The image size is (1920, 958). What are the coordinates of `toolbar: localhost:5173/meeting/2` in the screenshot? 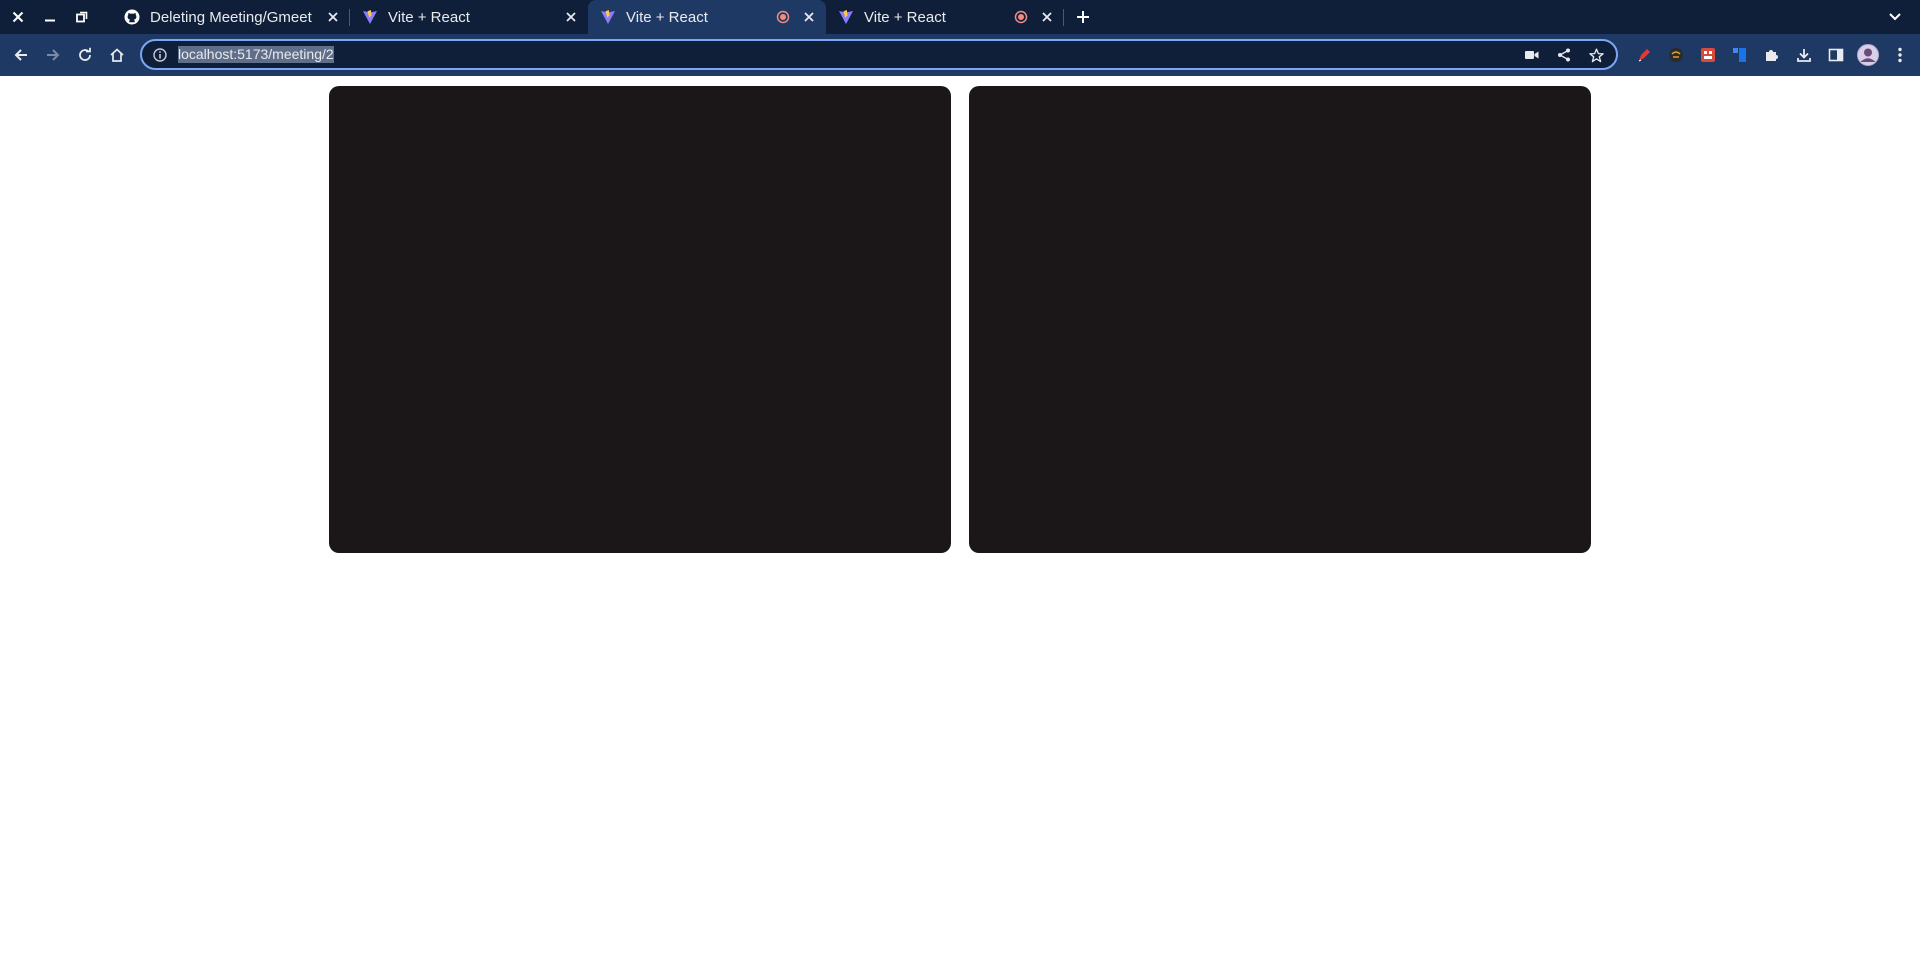 It's located at (960, 55).